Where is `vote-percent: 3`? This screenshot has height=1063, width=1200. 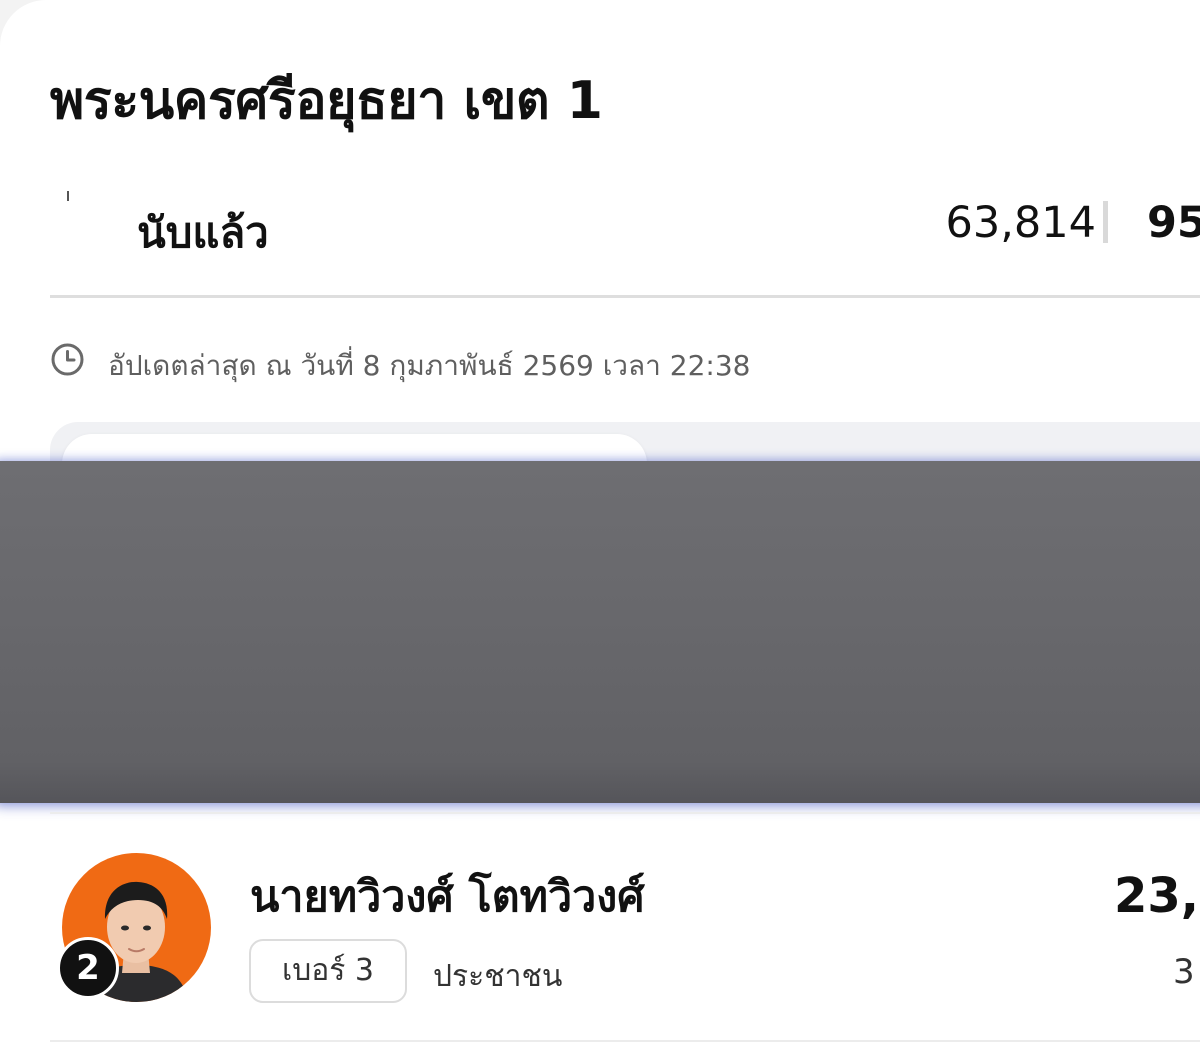 vote-percent: 3 is located at coordinates (1184, 972).